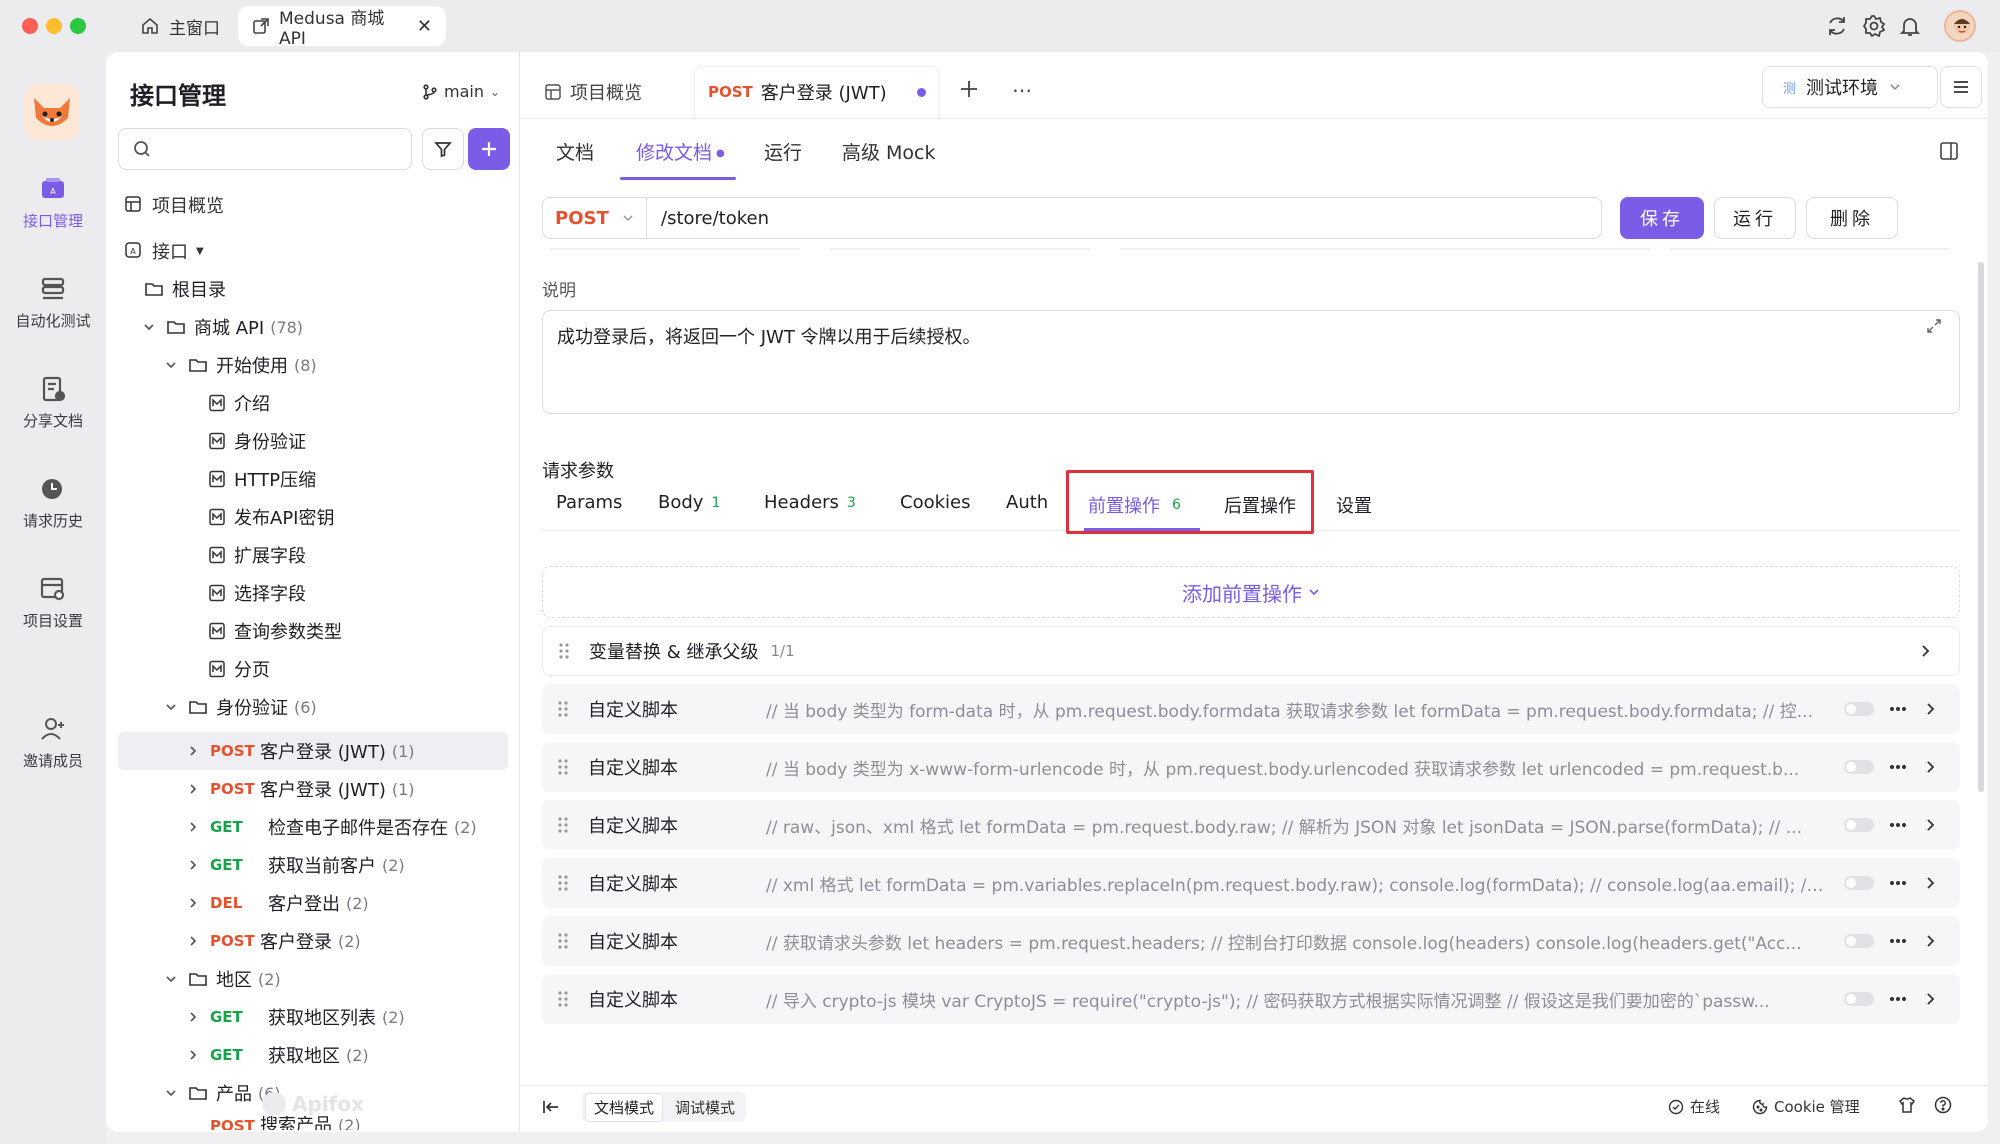 The height and width of the screenshot is (1144, 2000). What do you see at coordinates (53, 402) in the screenshot?
I see `rail-item-share-docs: 分享文档` at bounding box center [53, 402].